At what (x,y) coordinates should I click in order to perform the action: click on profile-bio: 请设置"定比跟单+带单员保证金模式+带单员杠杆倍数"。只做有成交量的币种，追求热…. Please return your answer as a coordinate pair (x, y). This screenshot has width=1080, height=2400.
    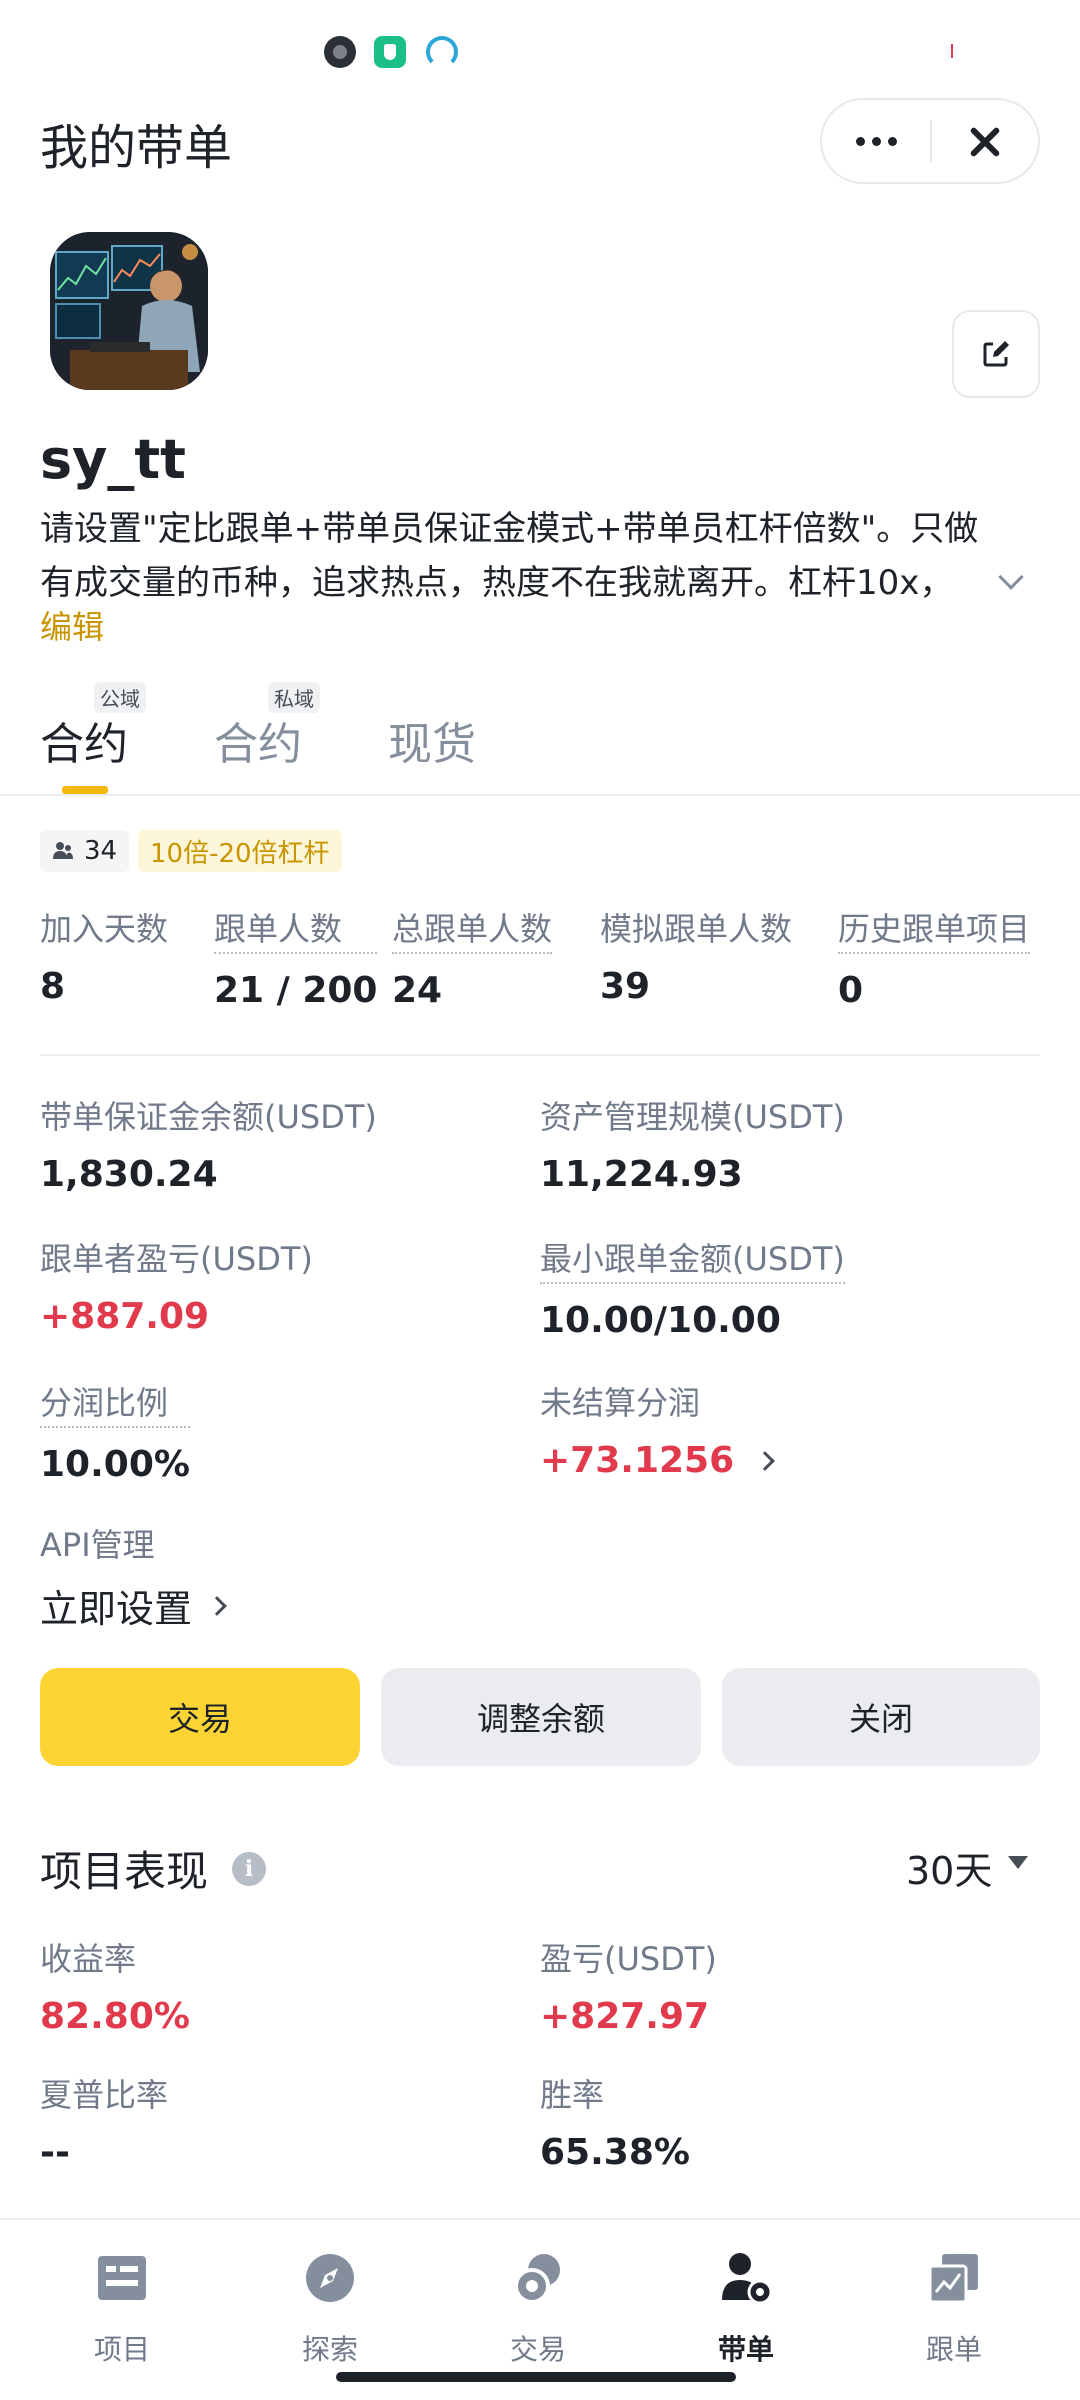
    Looking at the image, I should click on (509, 556).